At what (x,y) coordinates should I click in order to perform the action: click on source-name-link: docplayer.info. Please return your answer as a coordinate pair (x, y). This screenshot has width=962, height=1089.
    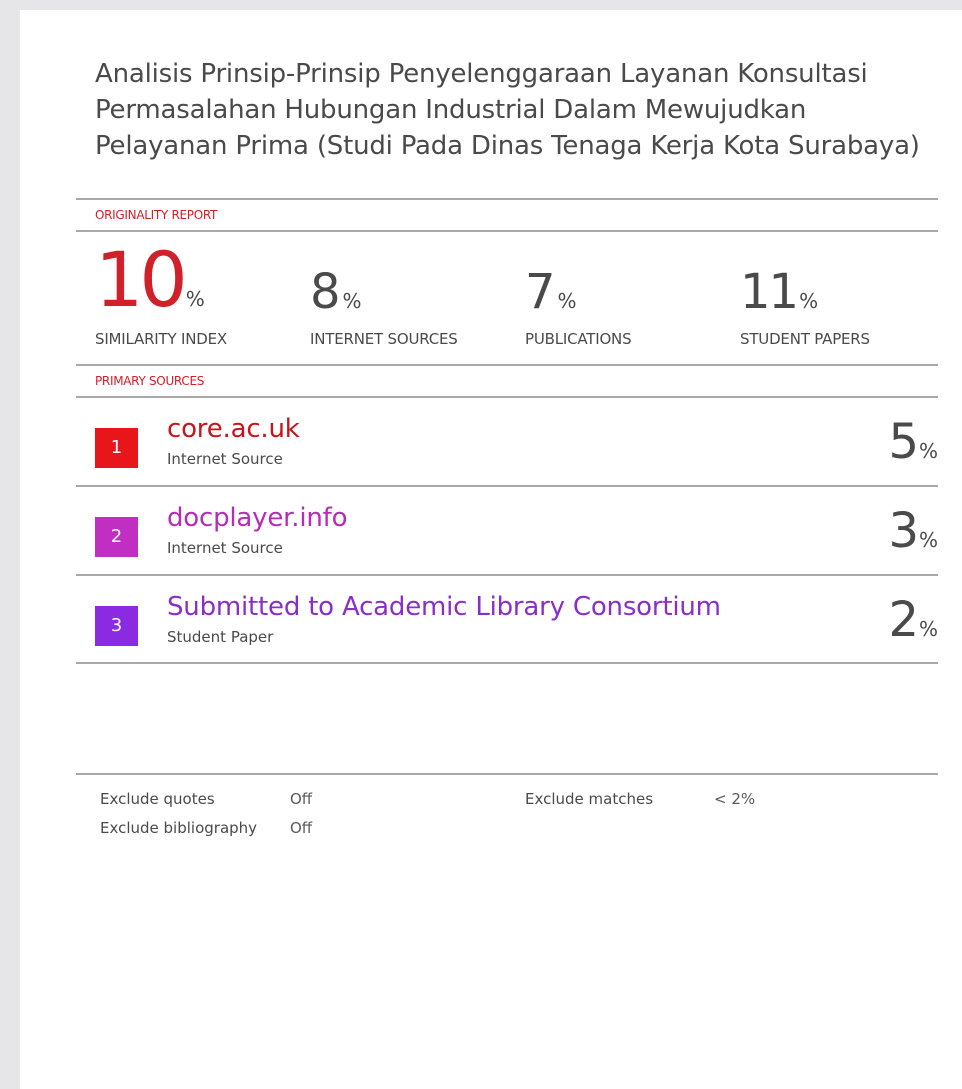
    Looking at the image, I should click on (257, 518).